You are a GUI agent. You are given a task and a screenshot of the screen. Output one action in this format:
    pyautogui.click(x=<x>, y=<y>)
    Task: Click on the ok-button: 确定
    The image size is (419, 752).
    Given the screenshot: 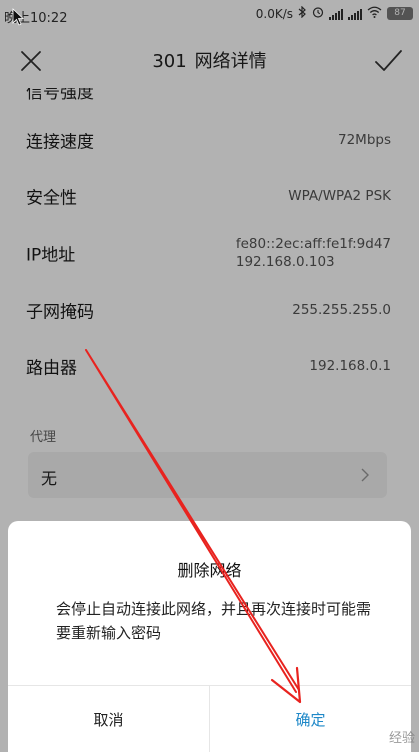 What is the action you would take?
    pyautogui.click(x=310, y=719)
    